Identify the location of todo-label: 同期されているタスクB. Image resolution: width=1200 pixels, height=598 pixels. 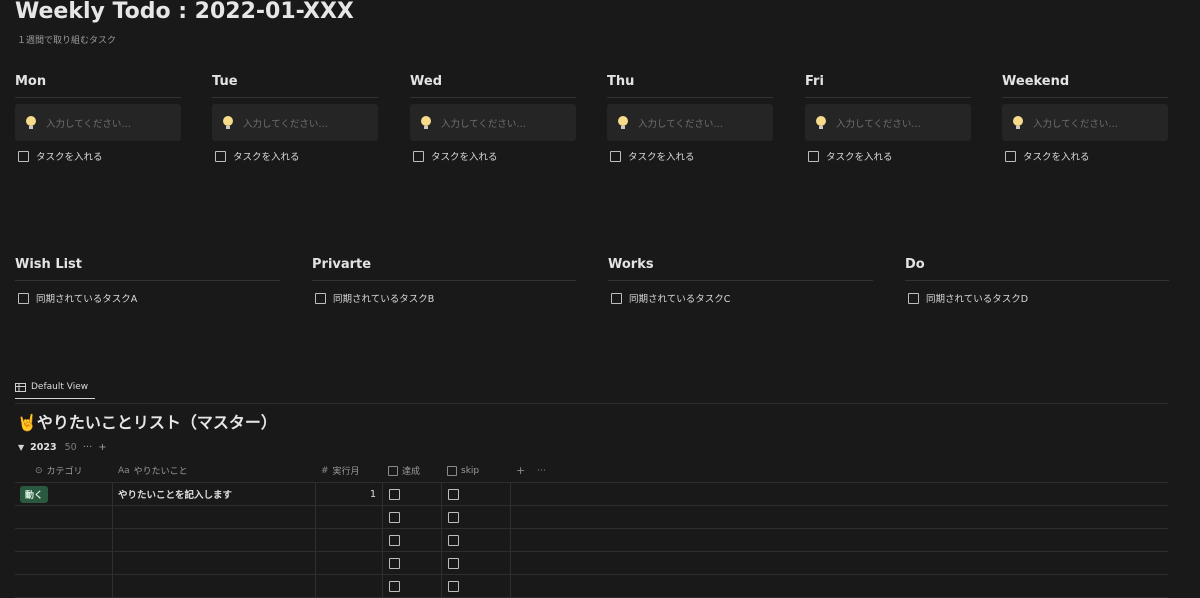
(383, 298).